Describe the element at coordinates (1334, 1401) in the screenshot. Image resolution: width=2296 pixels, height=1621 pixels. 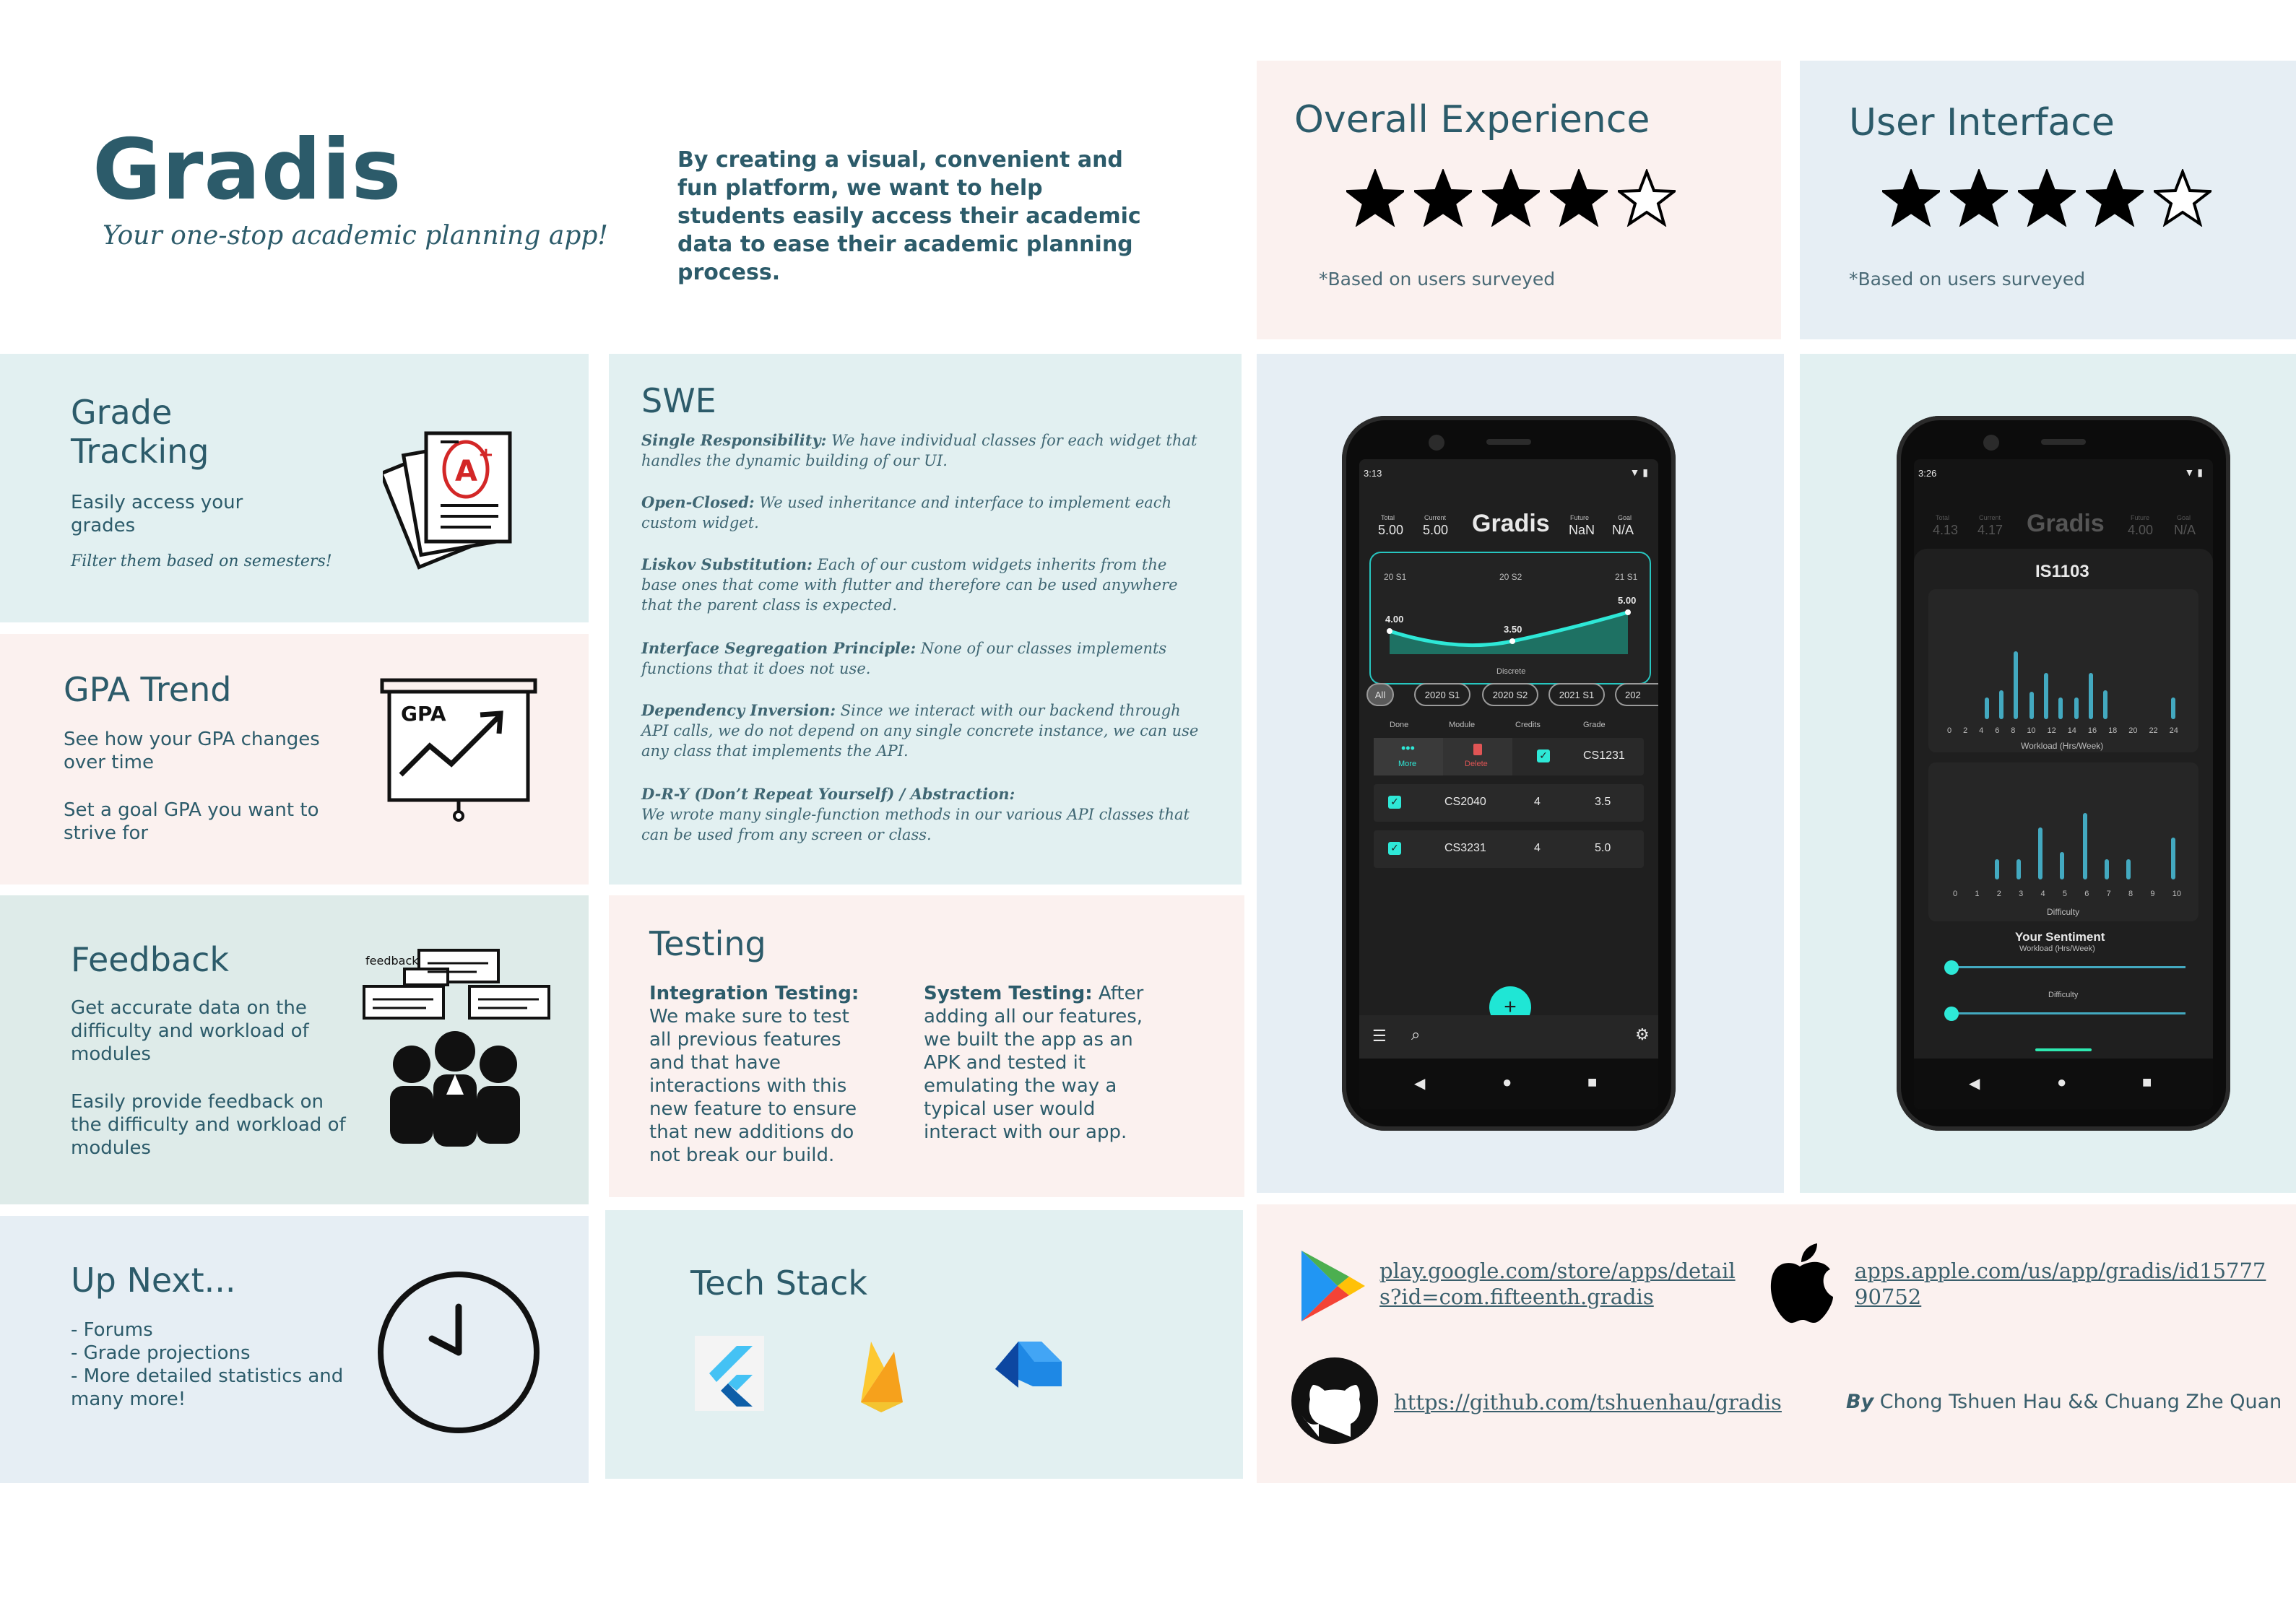
I see `github-icon` at that location.